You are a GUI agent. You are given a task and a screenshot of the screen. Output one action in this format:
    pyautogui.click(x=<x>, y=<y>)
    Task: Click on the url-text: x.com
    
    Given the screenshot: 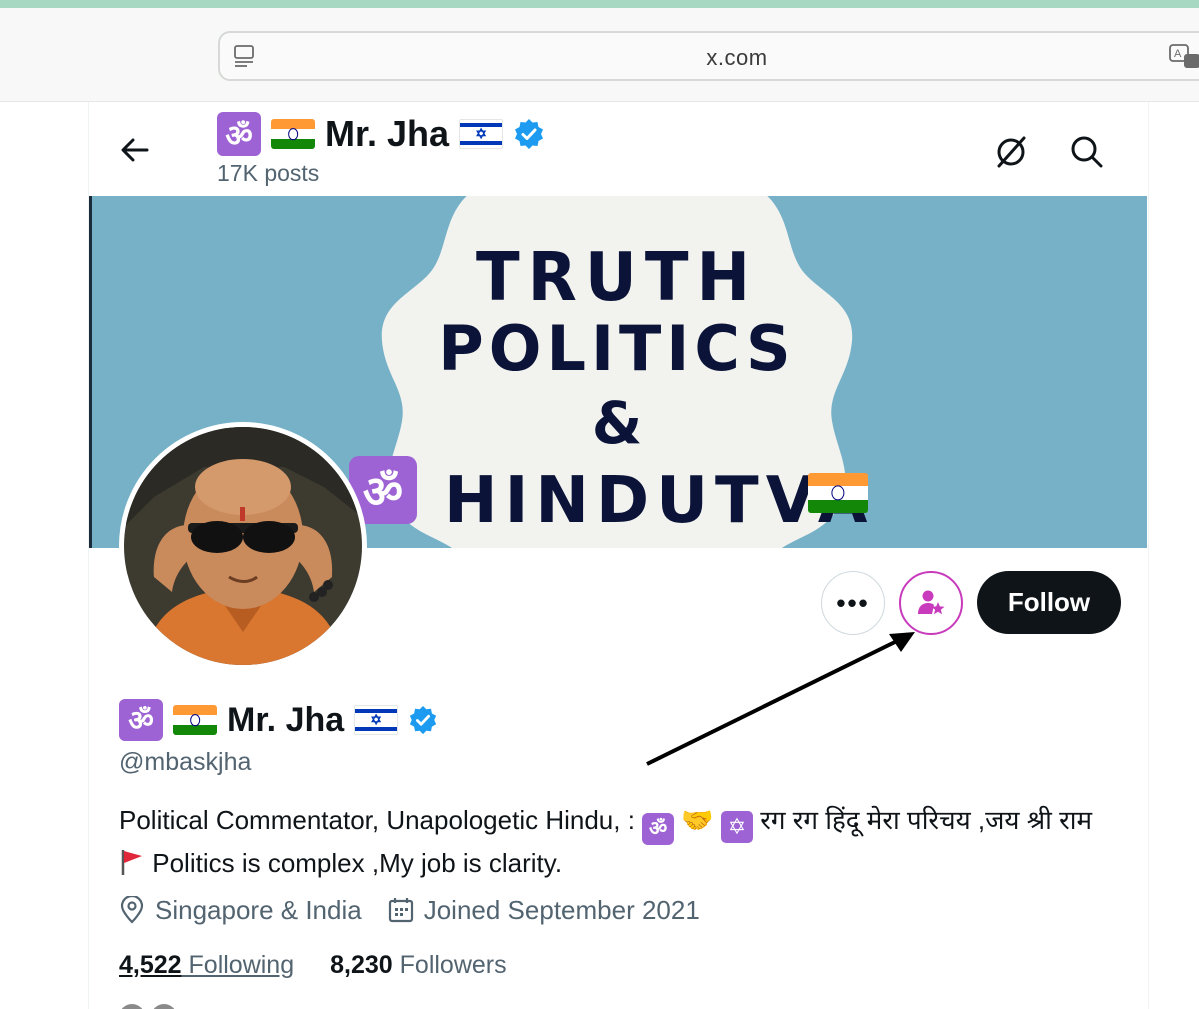 What is the action you would take?
    pyautogui.click(x=709, y=58)
    